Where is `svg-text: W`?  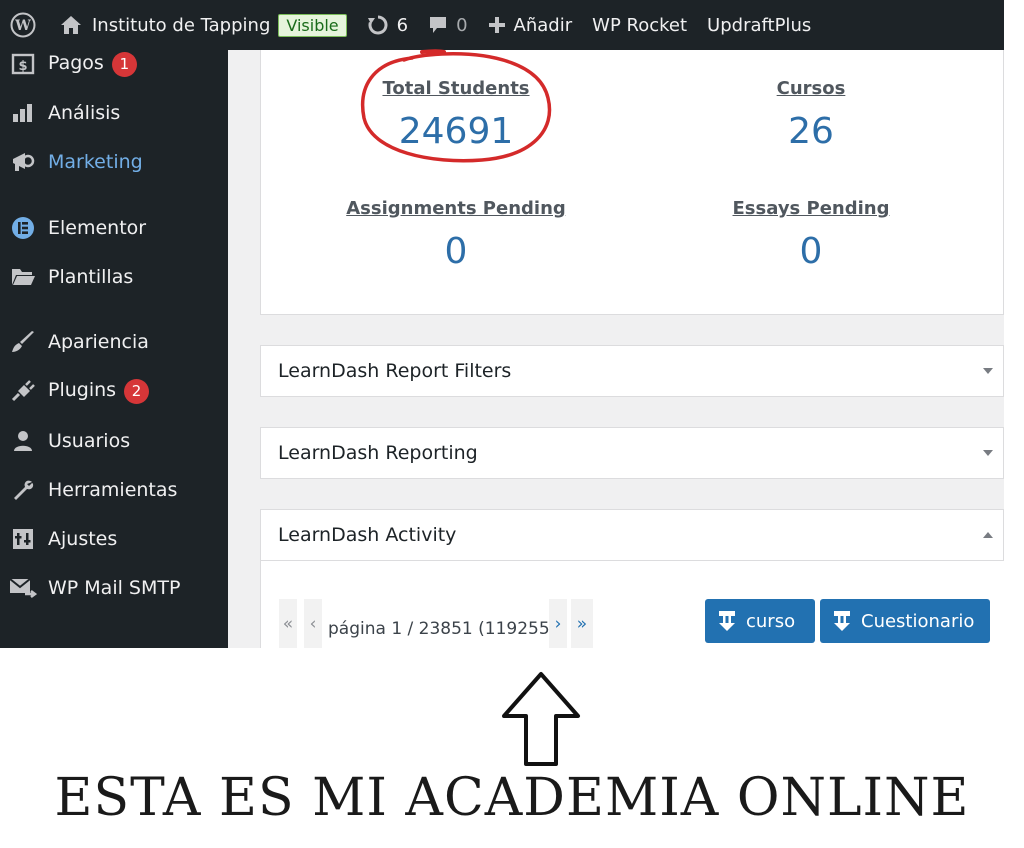 svg-text: W is located at coordinates (22, 26).